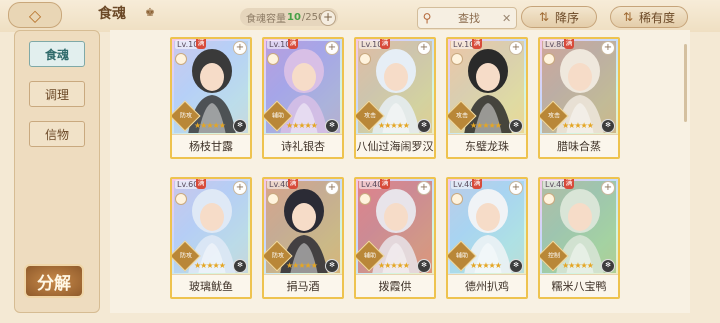 Image resolution: width=720 pixels, height=323 pixels. What do you see at coordinates (554, 256) in the screenshot?
I see `role-label: 控制` at bounding box center [554, 256].